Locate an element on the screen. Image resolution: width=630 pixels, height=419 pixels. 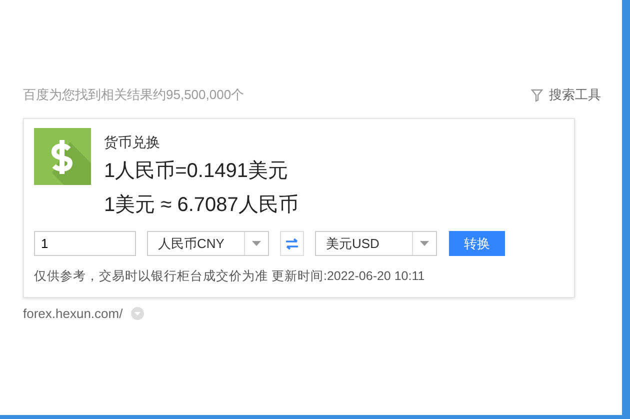
filter-icon is located at coordinates (537, 95).